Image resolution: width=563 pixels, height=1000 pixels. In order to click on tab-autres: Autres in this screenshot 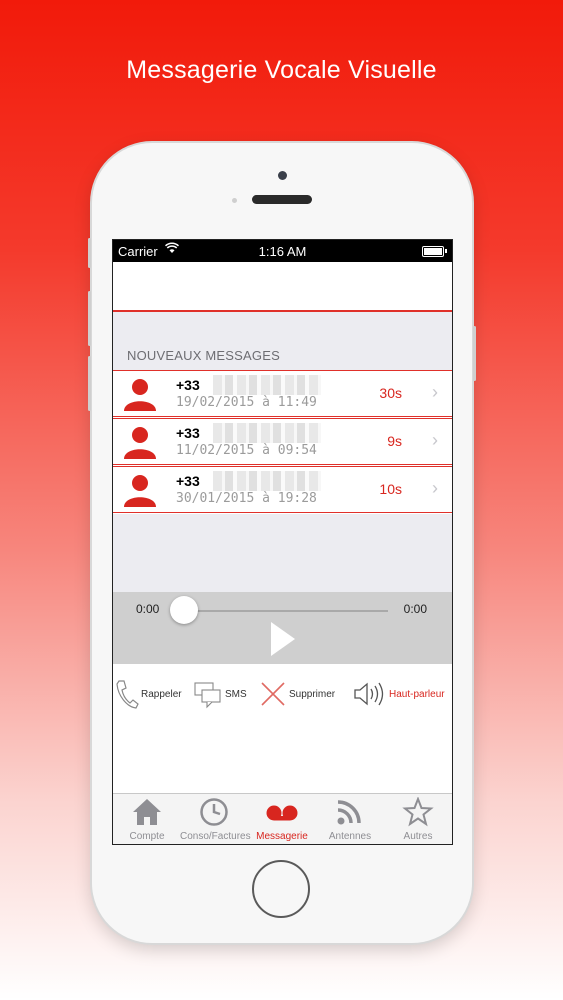, I will do `click(418, 819)`.